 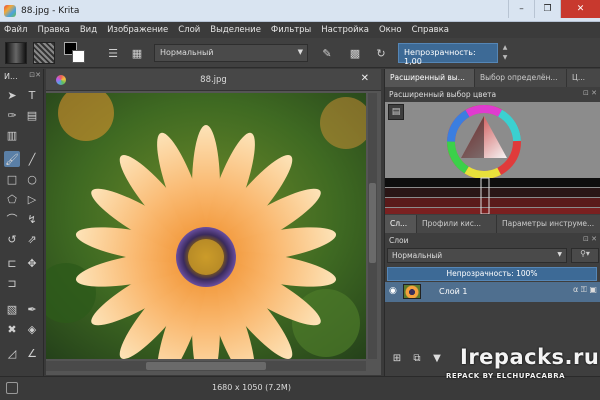 What do you see at coordinates (390, 30) in the screenshot?
I see `menu-window: Окно` at bounding box center [390, 30].